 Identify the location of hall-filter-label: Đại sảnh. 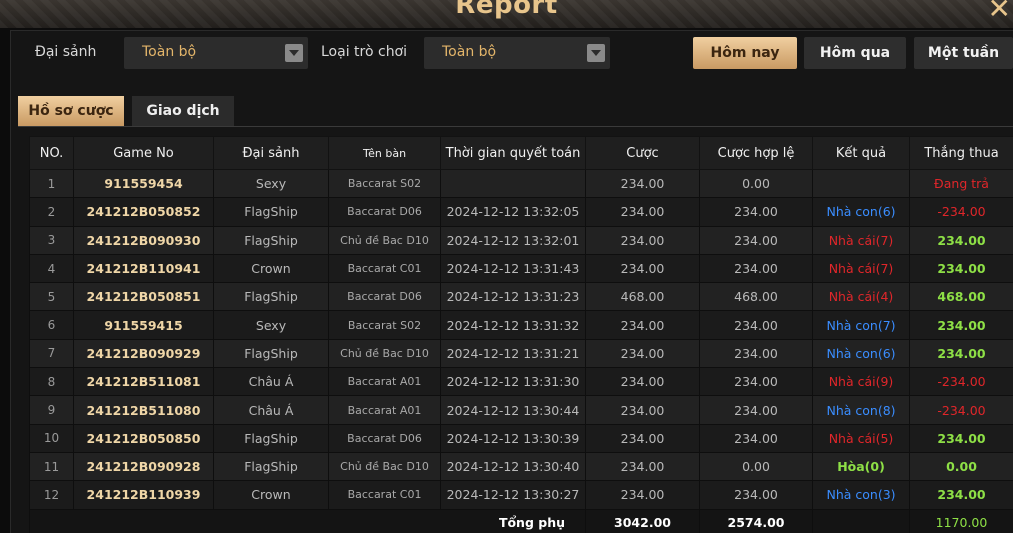
(66, 52).